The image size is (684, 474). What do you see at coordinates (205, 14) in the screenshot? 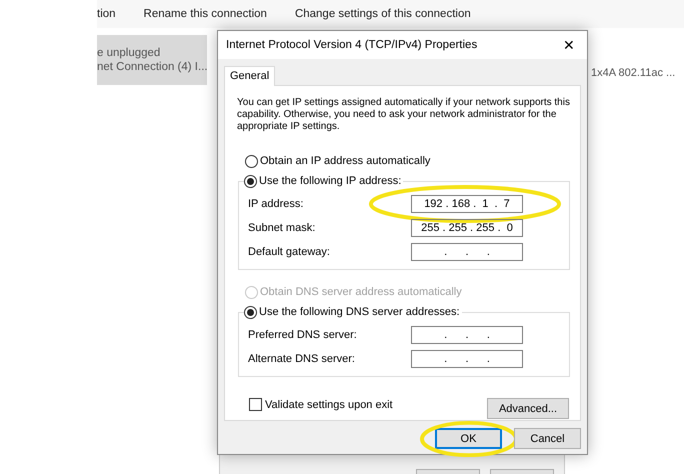
I see `toolbar-command: Rename this connection` at bounding box center [205, 14].